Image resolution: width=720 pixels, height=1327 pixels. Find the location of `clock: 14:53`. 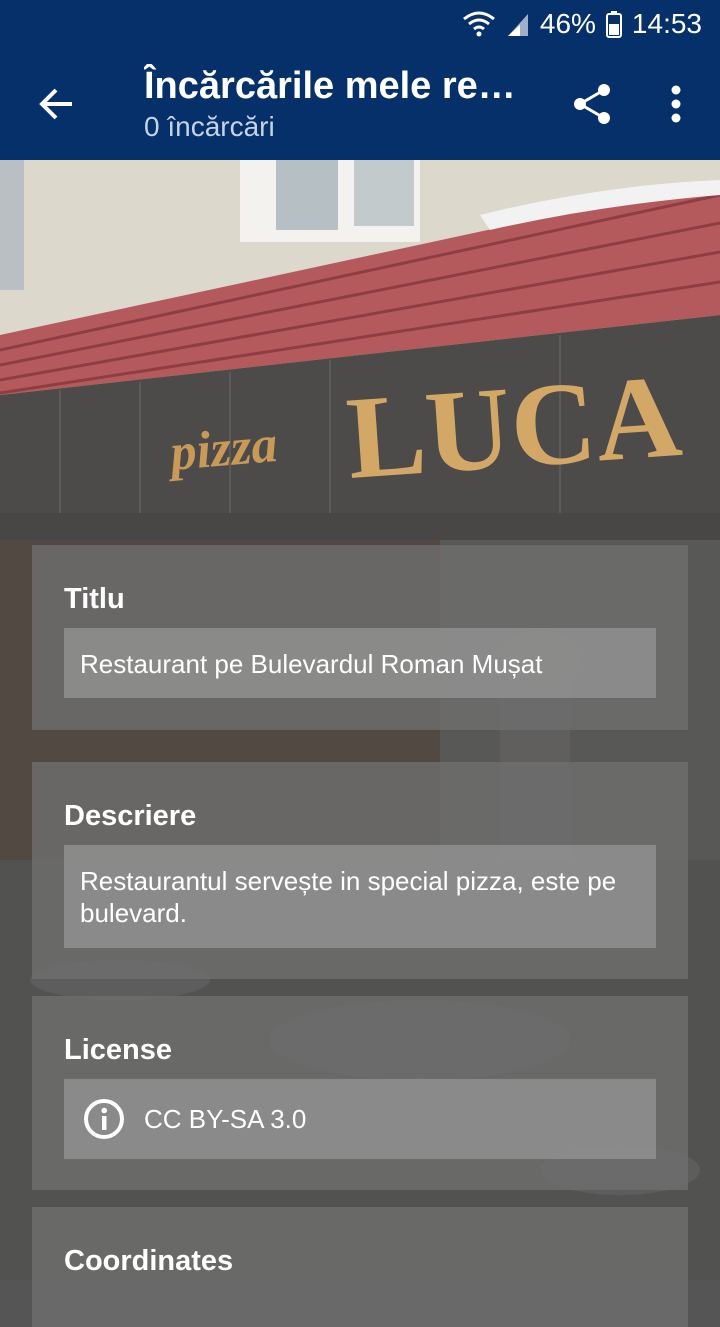

clock: 14:53 is located at coordinates (666, 23).